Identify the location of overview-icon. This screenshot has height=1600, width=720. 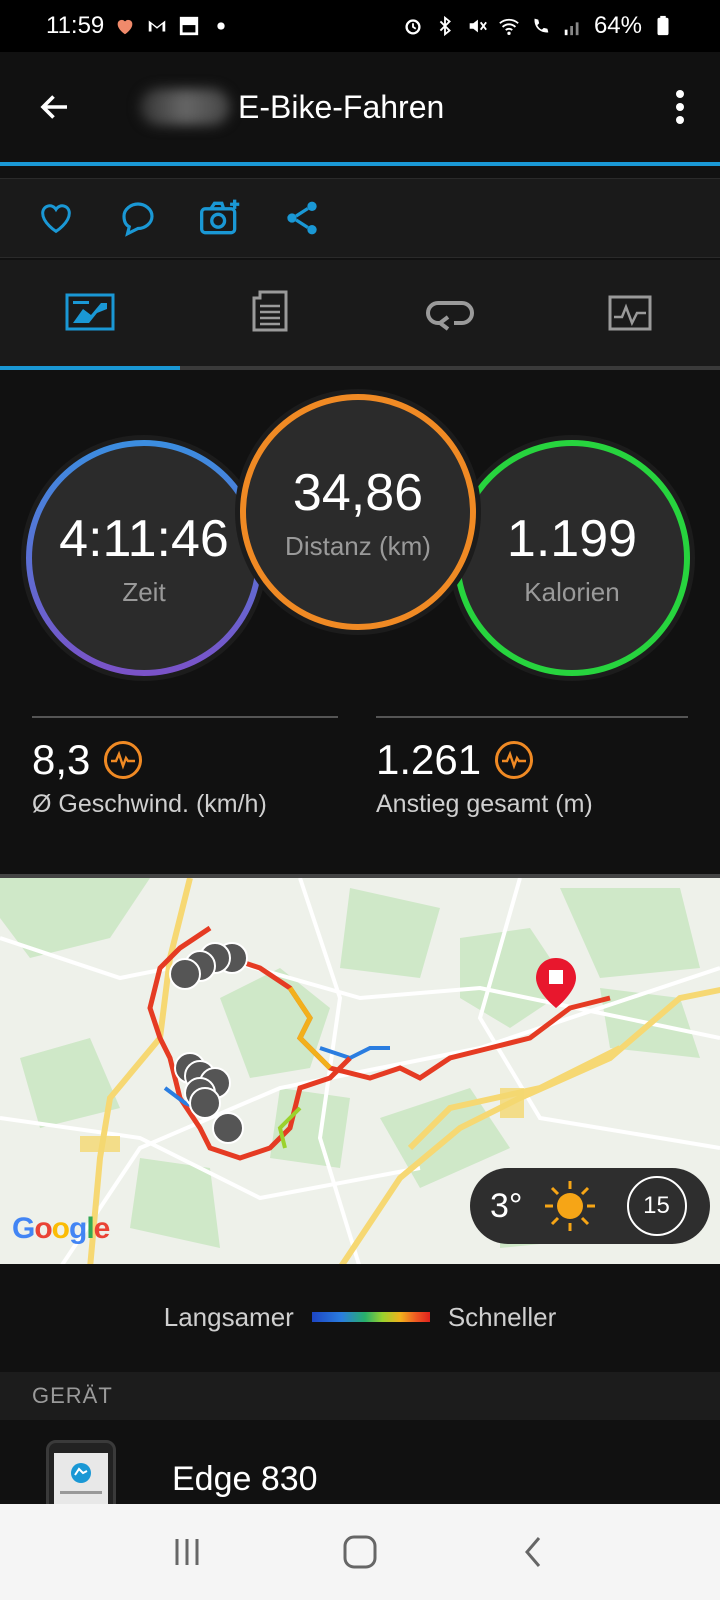
(90, 312).